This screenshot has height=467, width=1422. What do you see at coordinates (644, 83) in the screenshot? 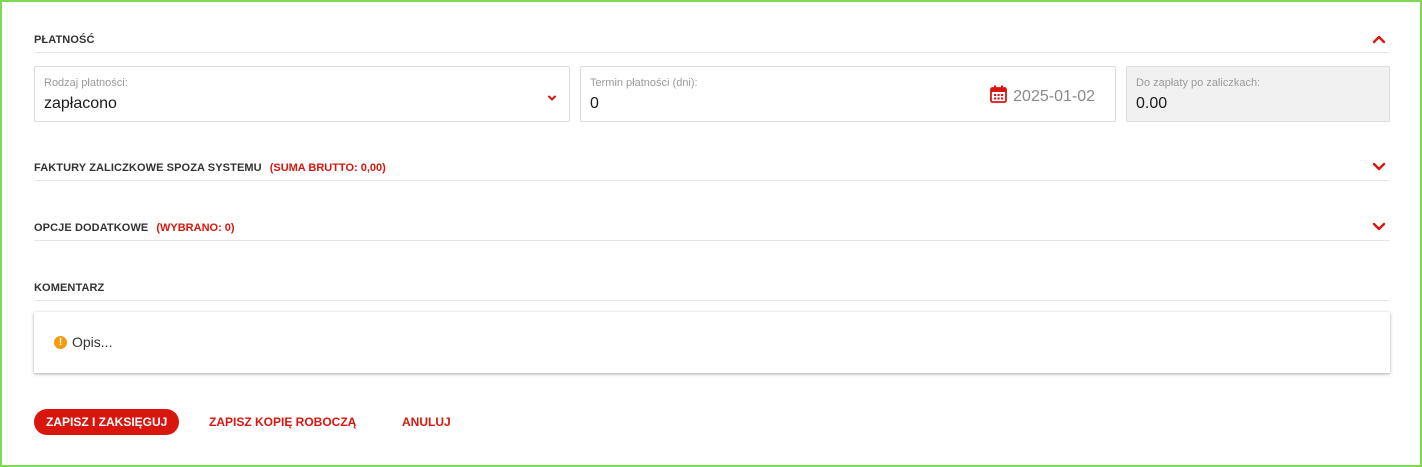
I see `payment-term-label: Termin płatności (dni):` at bounding box center [644, 83].